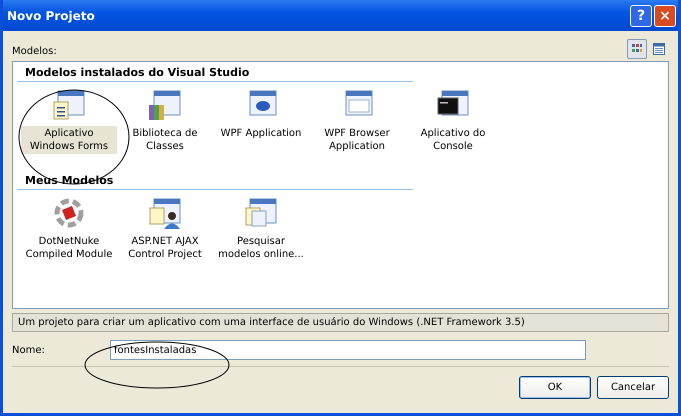 The width and height of the screenshot is (681, 416). I want to click on template-label: WPF Browser Application, so click(357, 140).